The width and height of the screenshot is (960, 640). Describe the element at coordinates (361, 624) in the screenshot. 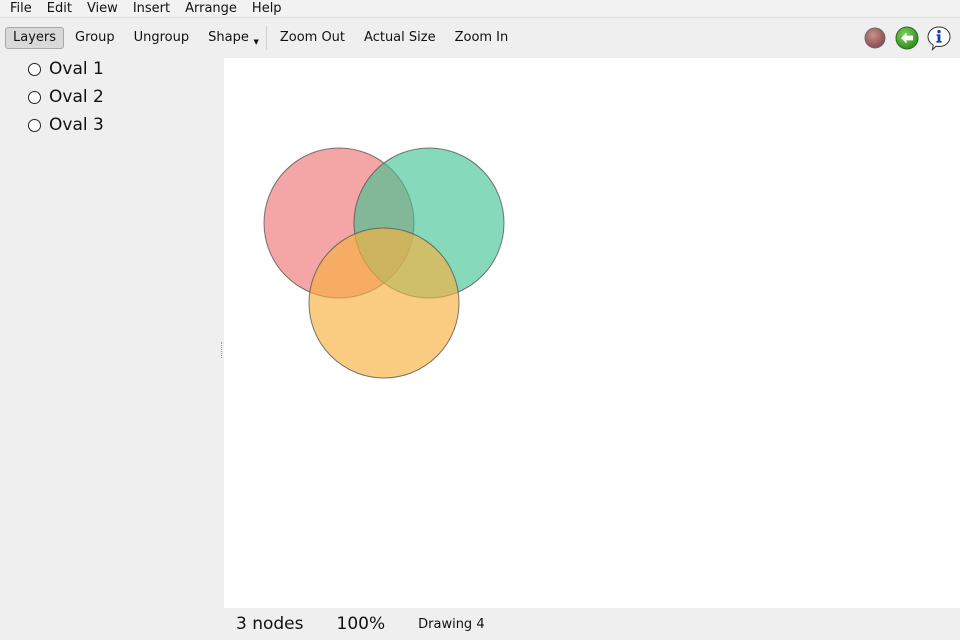

I see `zoom-level: 100%` at that location.